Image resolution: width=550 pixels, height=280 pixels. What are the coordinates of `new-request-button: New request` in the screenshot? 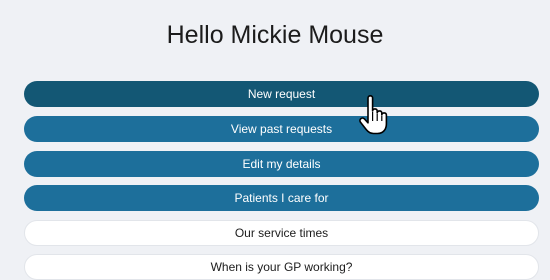 It's located at (281, 94).